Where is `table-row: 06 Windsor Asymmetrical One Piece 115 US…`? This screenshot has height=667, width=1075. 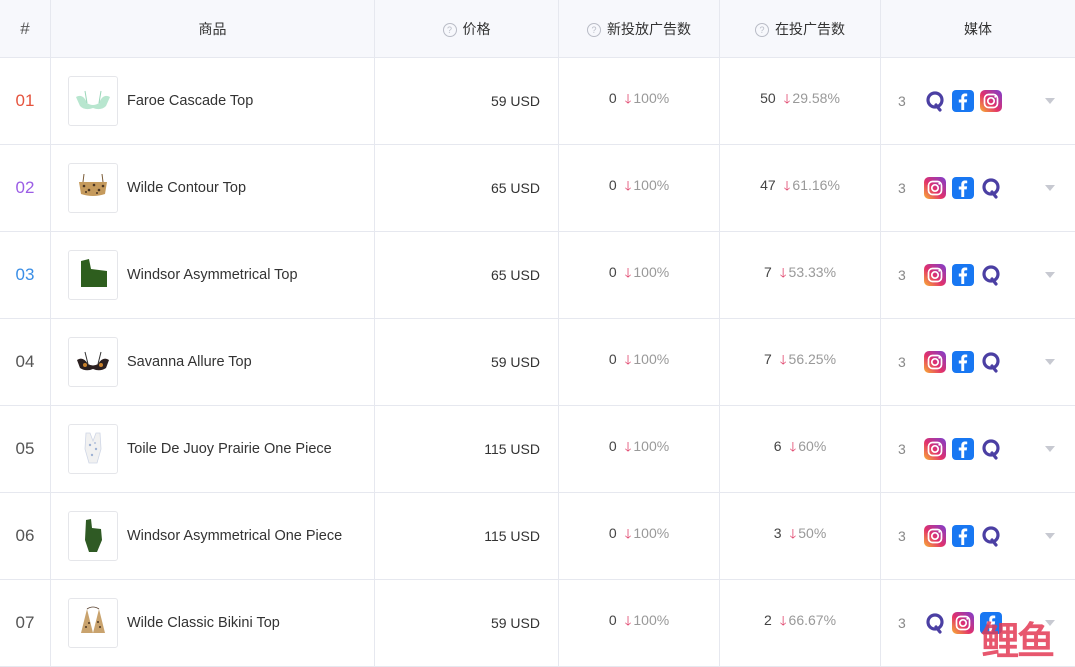
table-row: 06 Windsor Asymmetrical One Piece 115 US… is located at coordinates (537, 536).